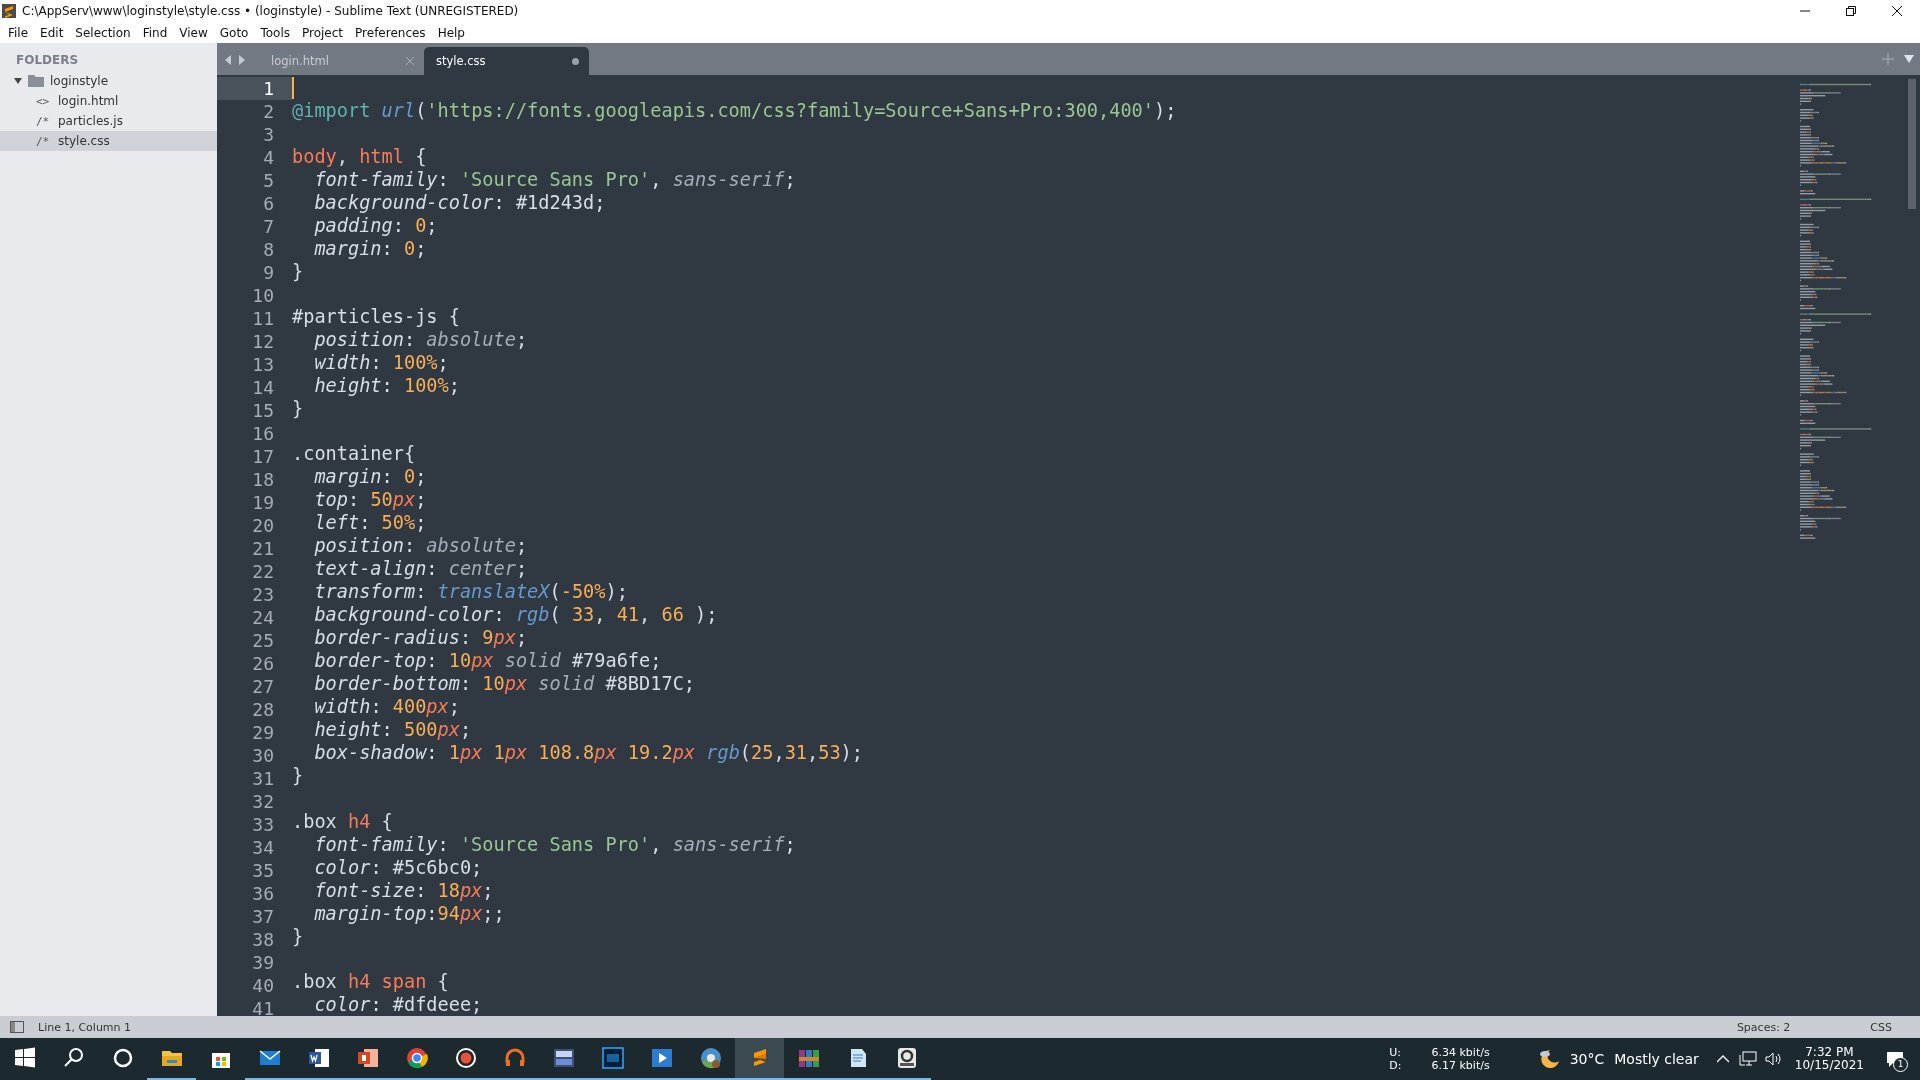 This screenshot has height=1080, width=1920. I want to click on restore-icon, so click(1851, 11).